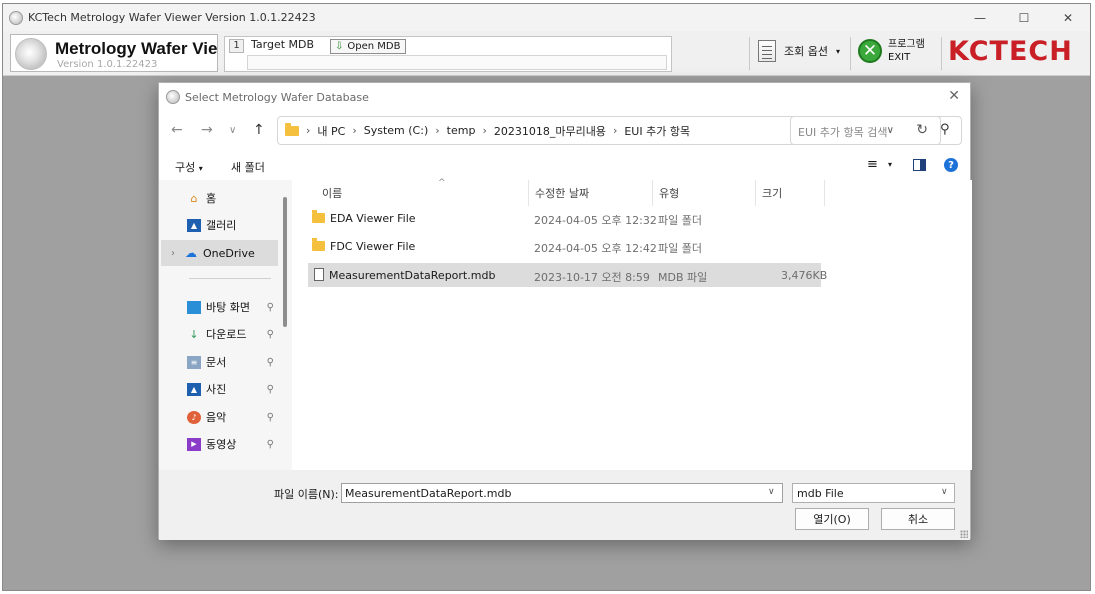 The width and height of the screenshot is (1095, 594). What do you see at coordinates (873, 493) in the screenshot?
I see `file-type-select: mdb File` at bounding box center [873, 493].